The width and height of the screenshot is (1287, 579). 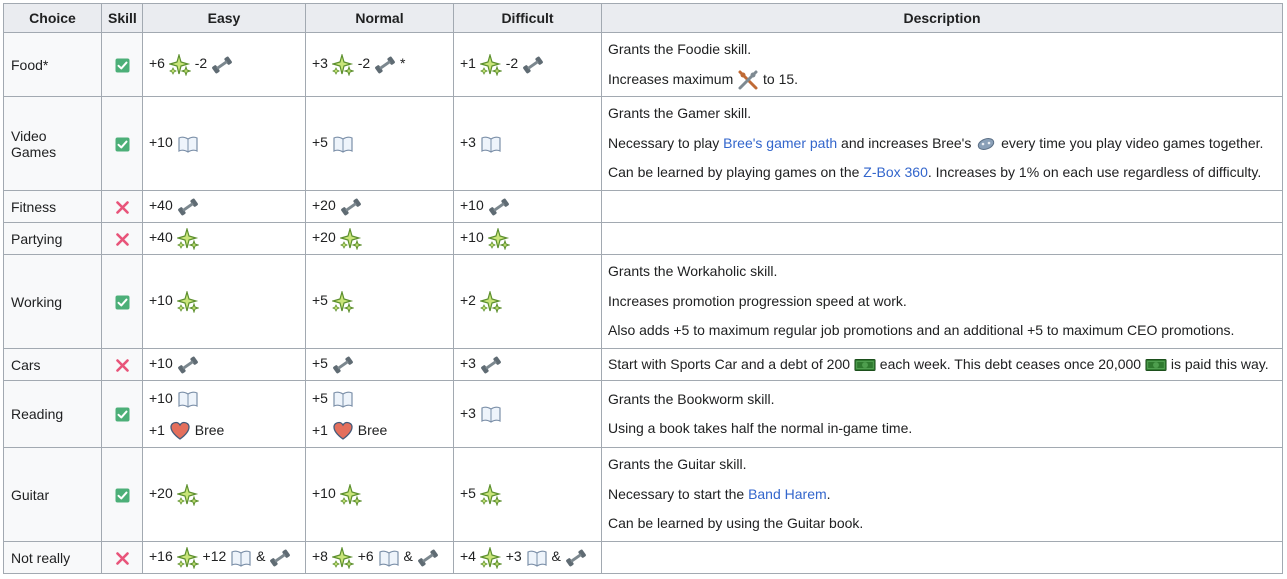 I want to click on value-text: Bree, so click(x=372, y=430).